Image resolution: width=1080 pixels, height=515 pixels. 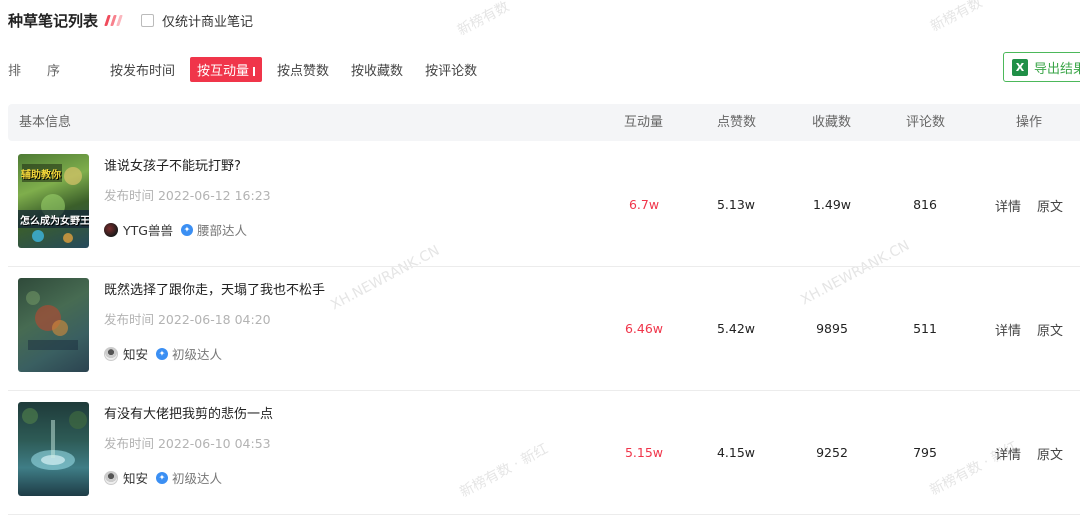 I want to click on sort-by-comments: 按评论数, so click(x=451, y=69).